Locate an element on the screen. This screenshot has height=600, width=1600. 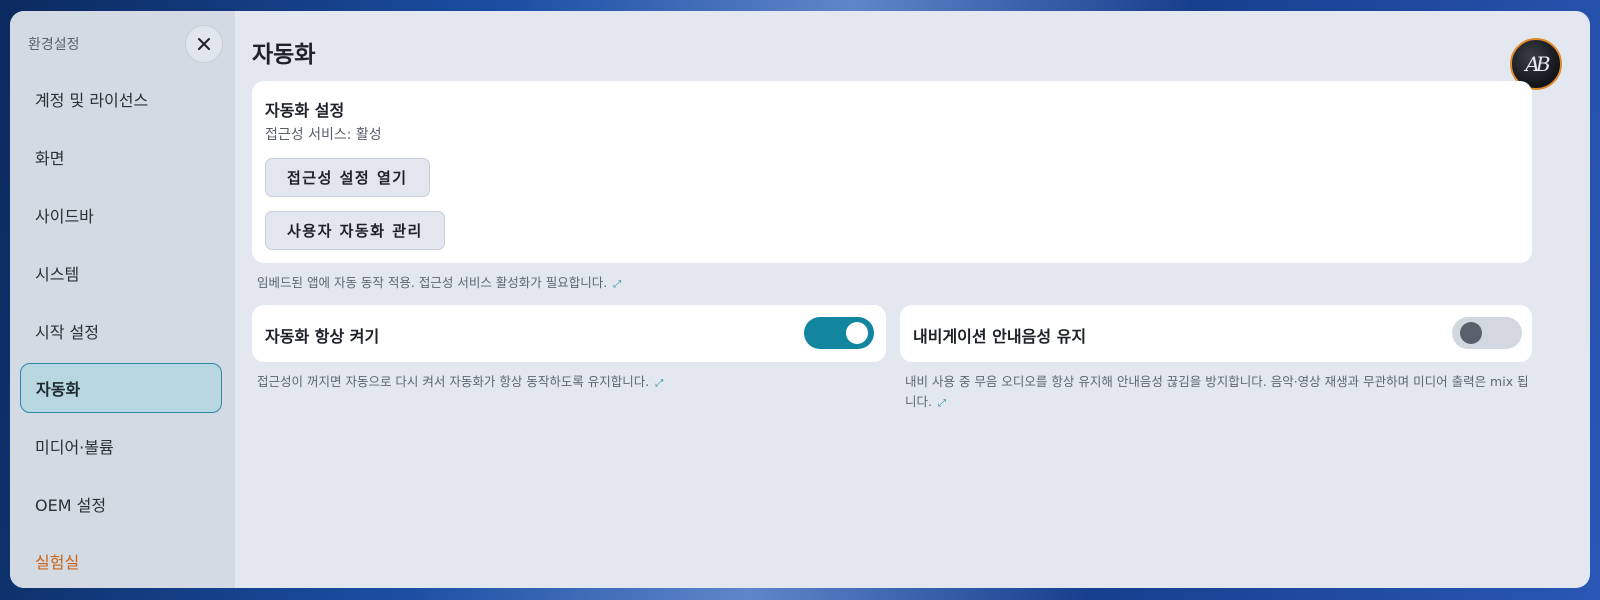
sidebar-item-oem: OEM 설정 is located at coordinates (121, 504).